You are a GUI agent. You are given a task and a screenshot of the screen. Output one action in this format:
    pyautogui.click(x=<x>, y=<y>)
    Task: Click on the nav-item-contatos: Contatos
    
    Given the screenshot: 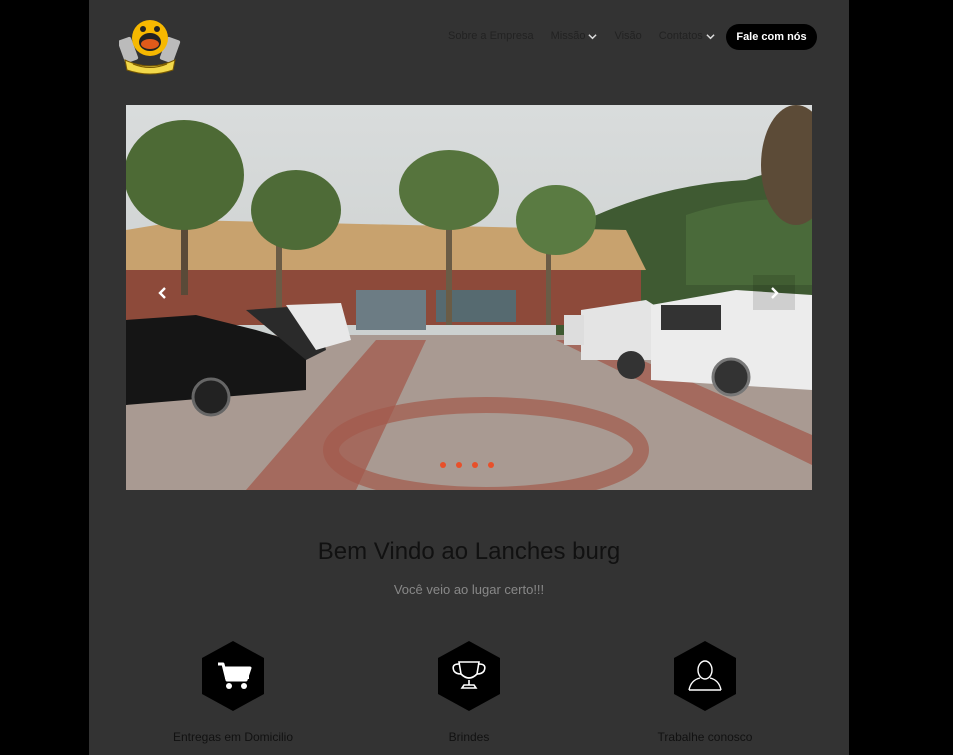 What is the action you would take?
    pyautogui.click(x=687, y=36)
    